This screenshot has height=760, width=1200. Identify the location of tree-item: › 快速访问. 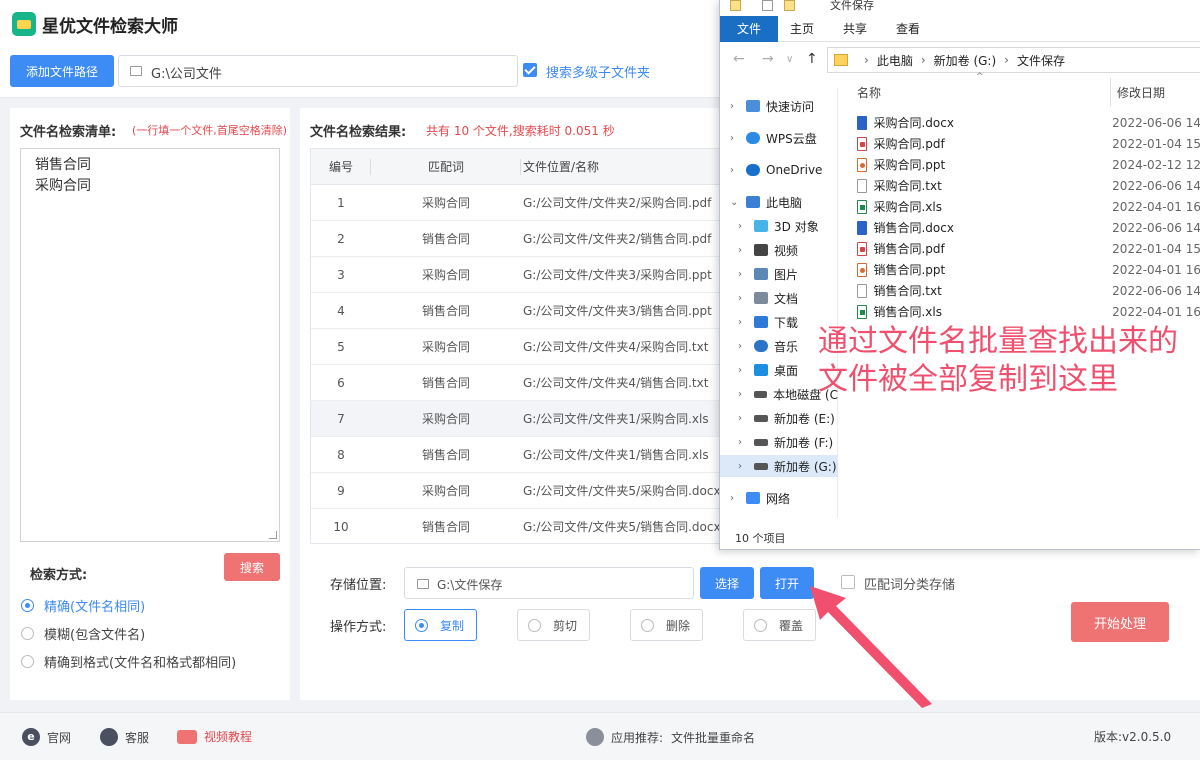
(779, 106).